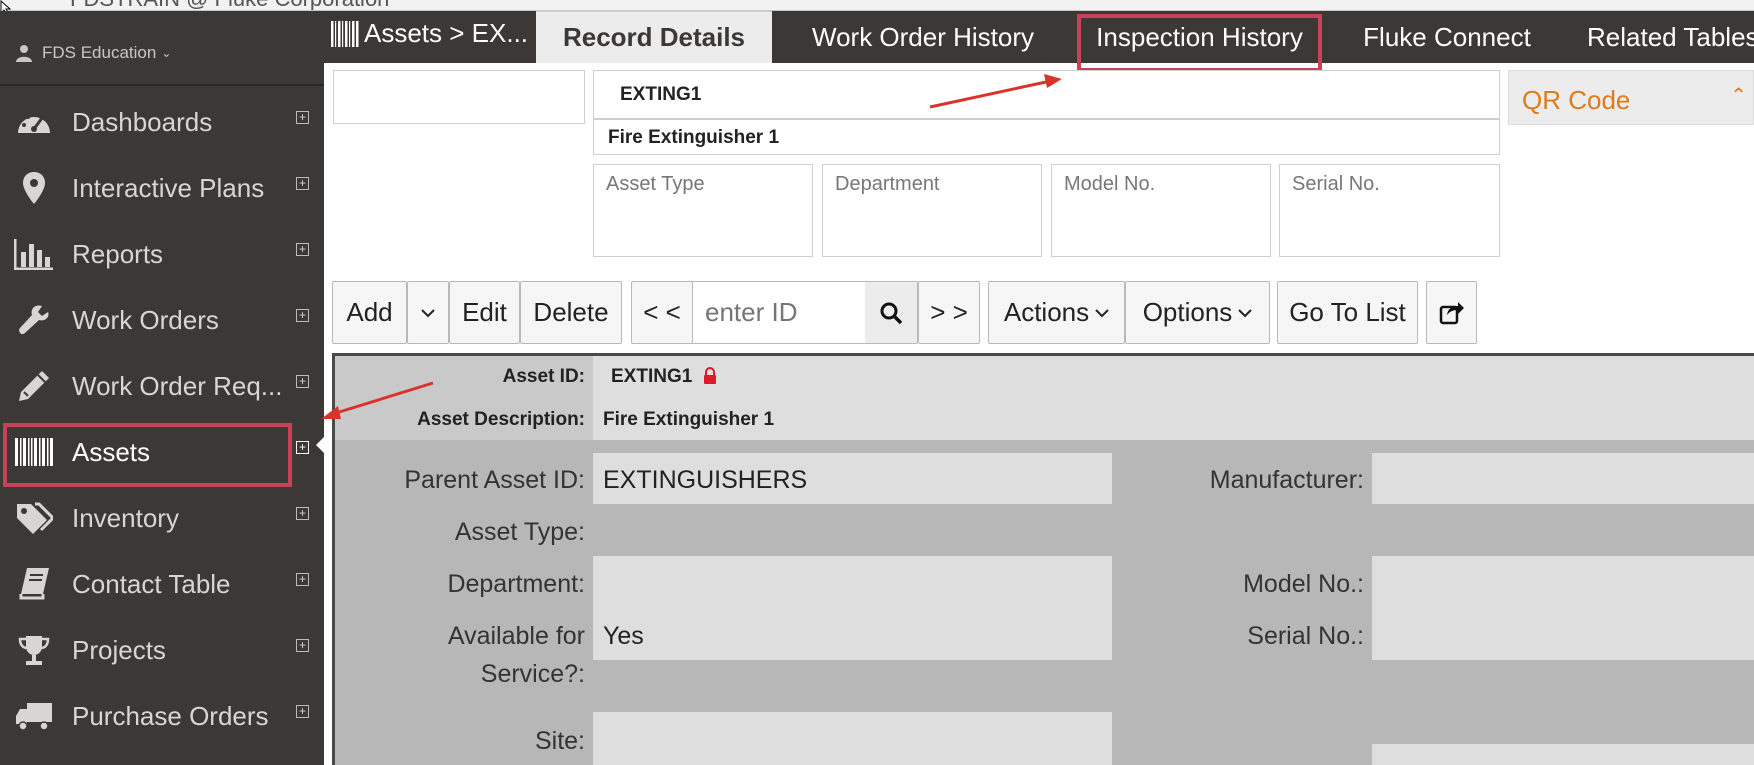 The image size is (1754, 765). What do you see at coordinates (532, 674) in the screenshot?
I see `available-for-service-label-line2: Service?:` at bounding box center [532, 674].